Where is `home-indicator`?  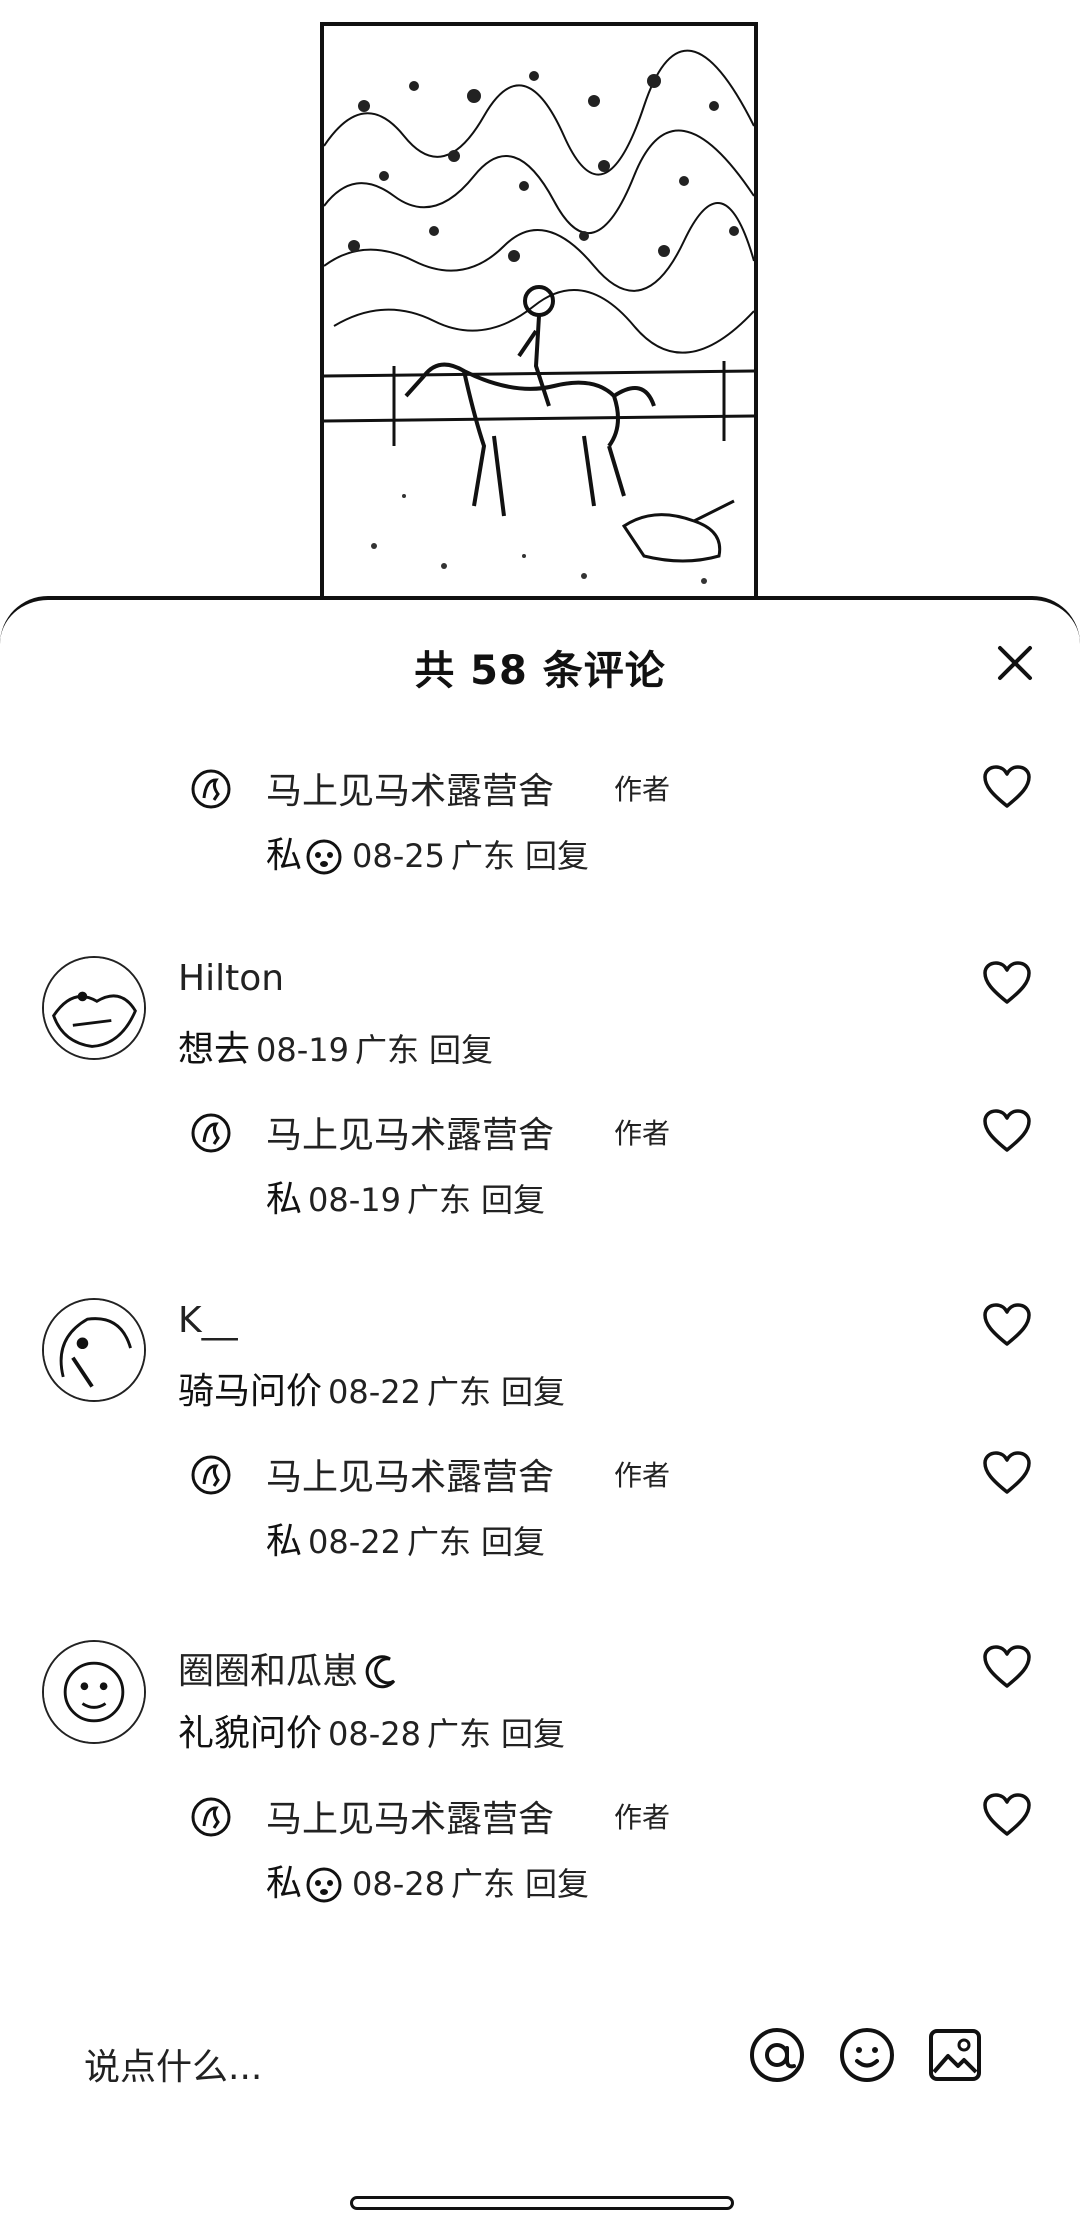
home-indicator is located at coordinates (542, 2203).